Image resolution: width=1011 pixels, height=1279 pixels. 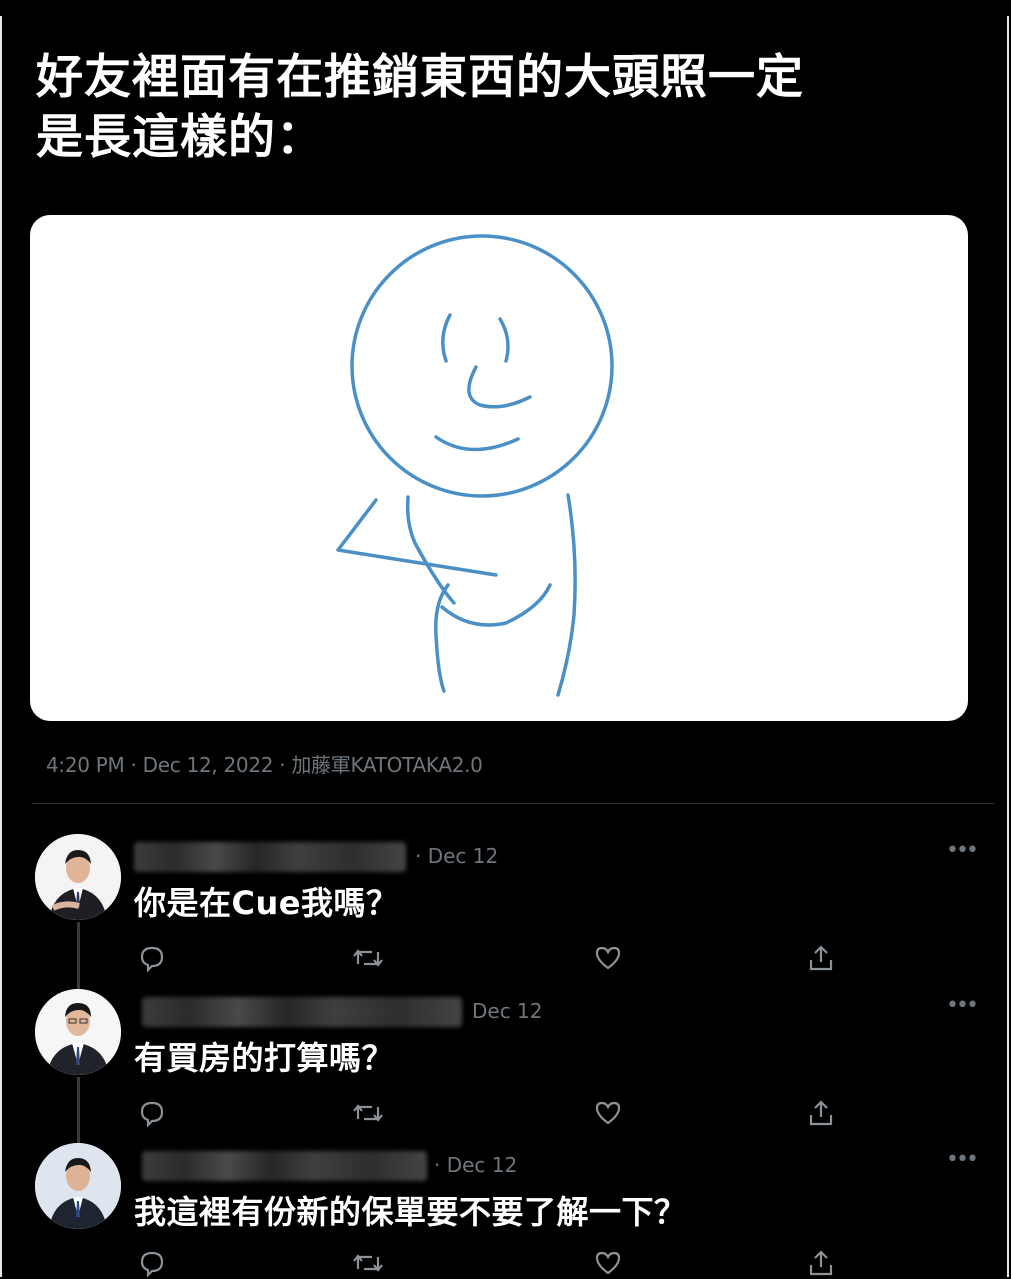 I want to click on reply-text: 你是在Cue我嗎？, so click(x=266, y=903).